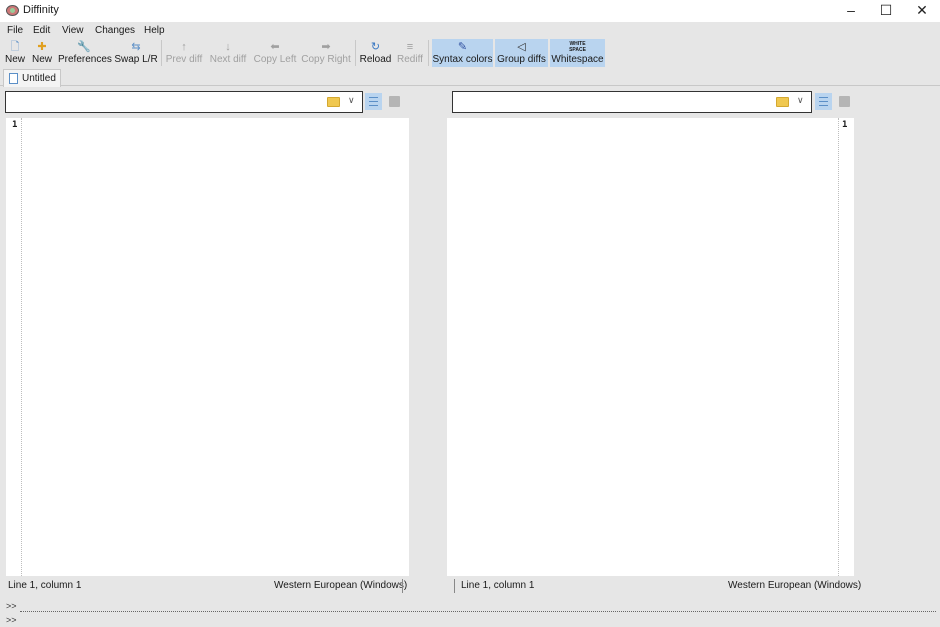 This screenshot has width=940, height=627. I want to click on left-path-input, so click(163, 102).